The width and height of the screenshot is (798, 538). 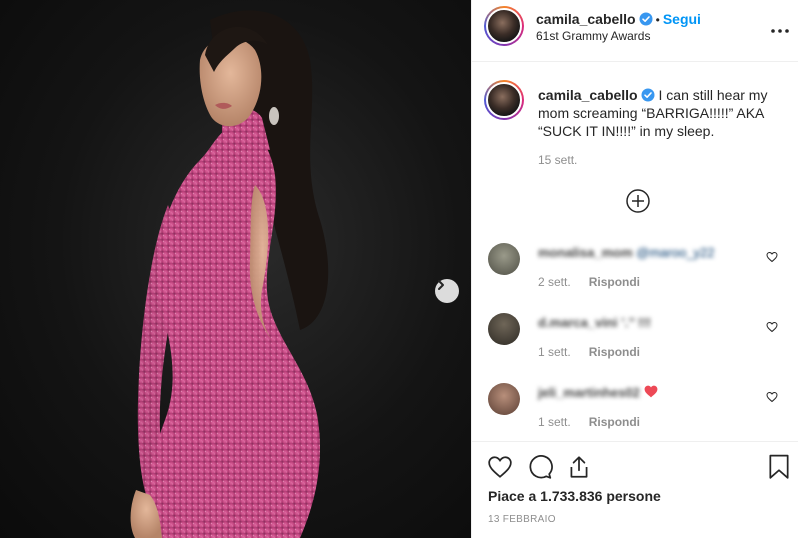 What do you see at coordinates (522, 519) in the screenshot?
I see `post-date: 13 FEBBRAIO` at bounding box center [522, 519].